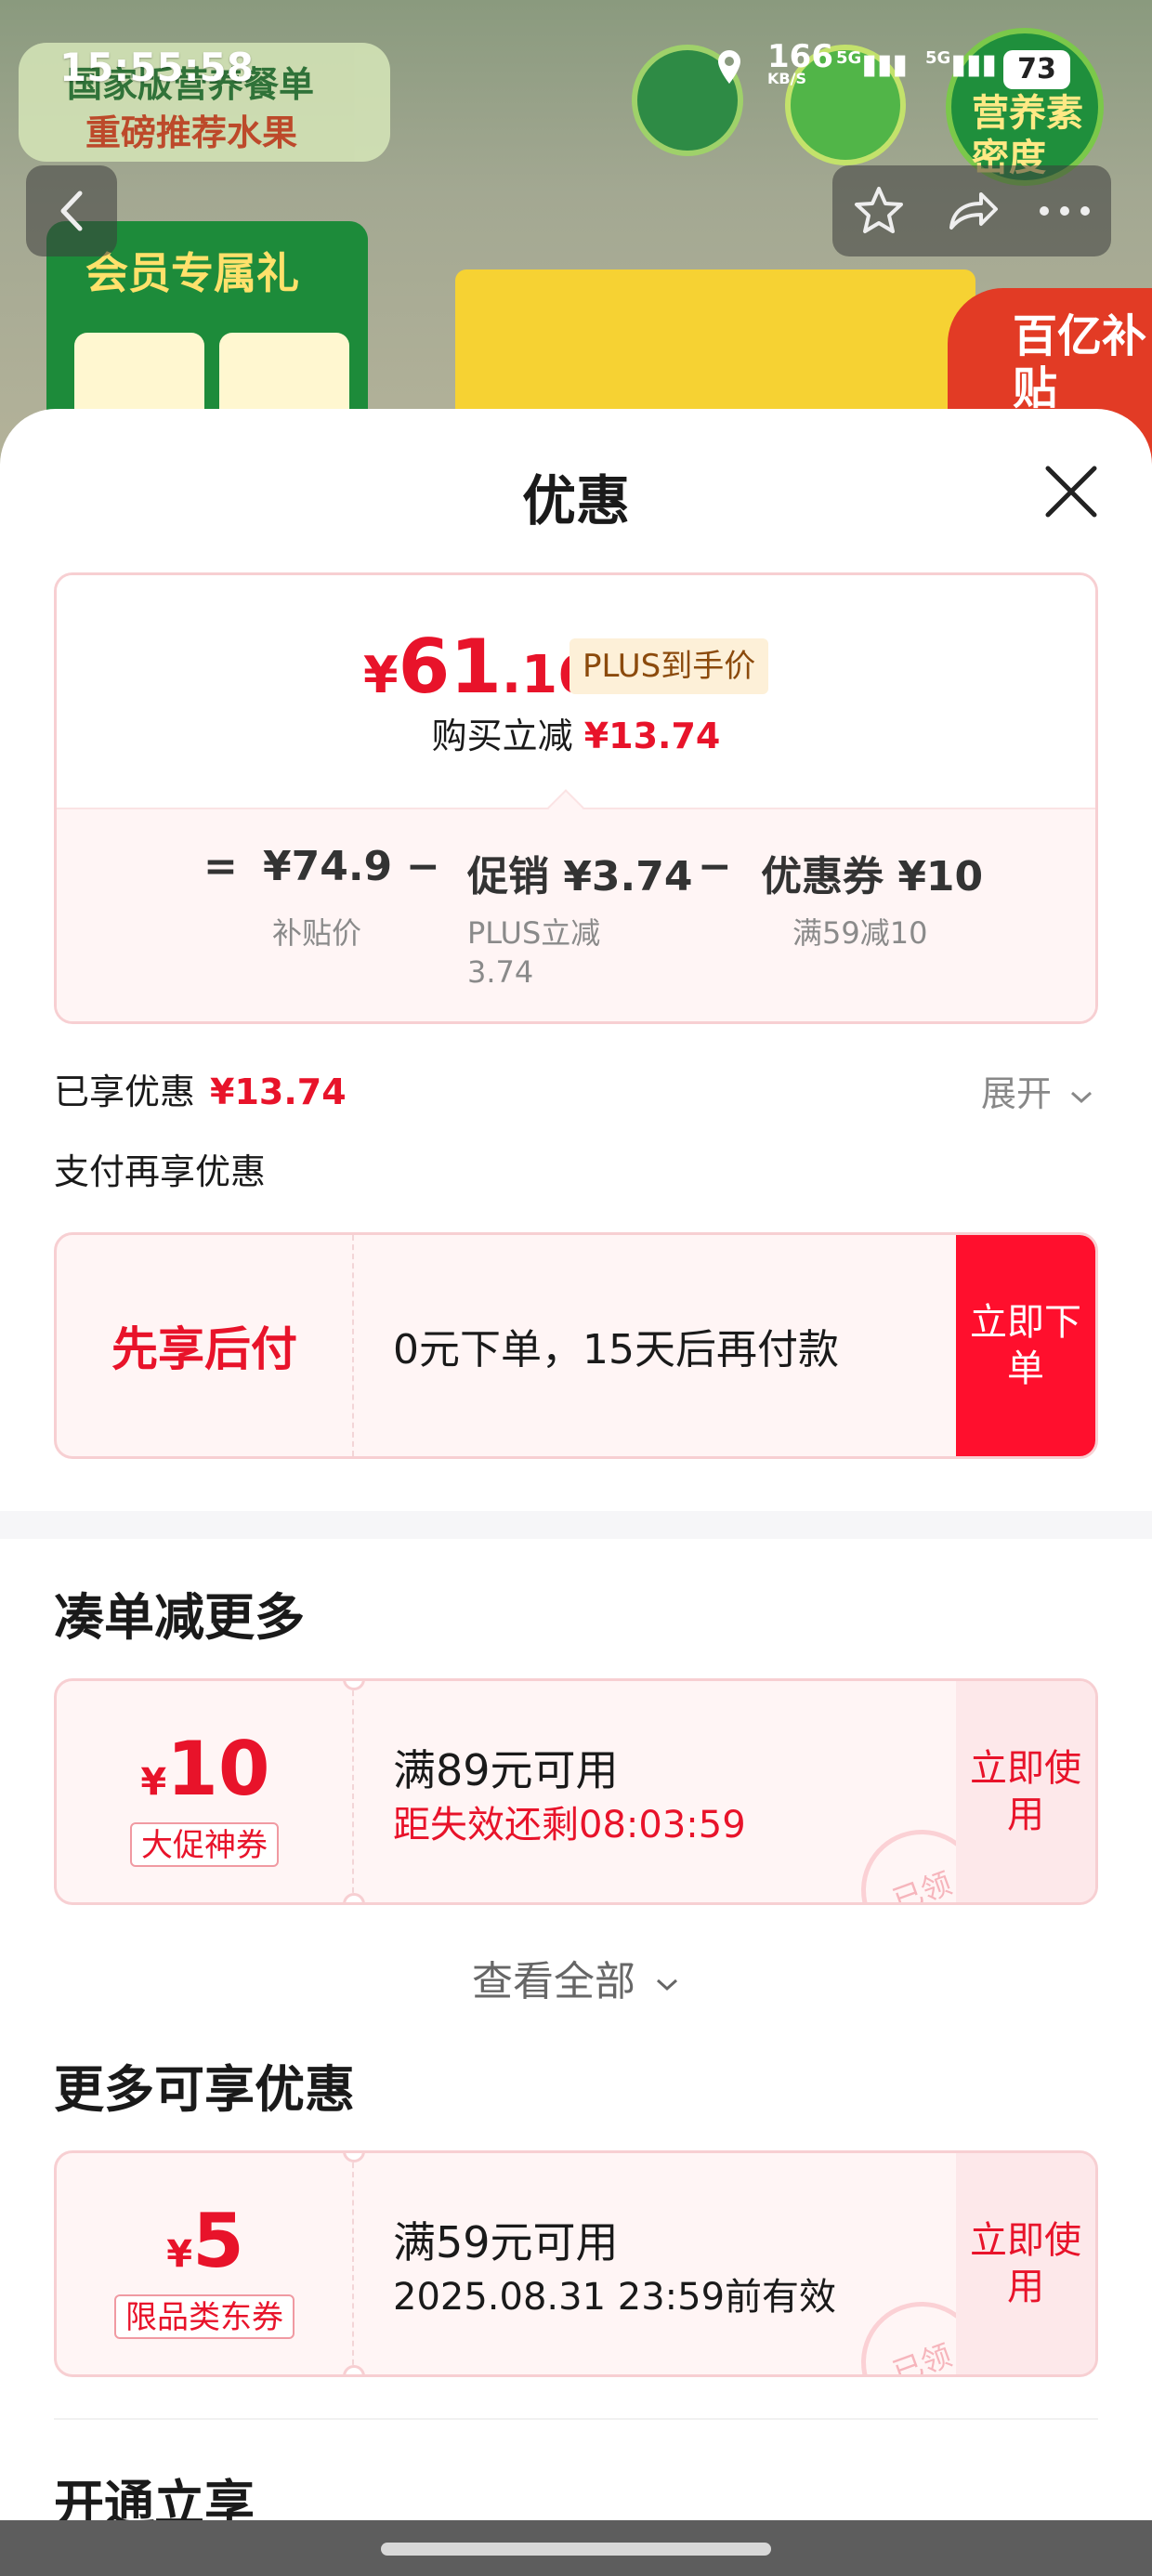 This screenshot has height=2576, width=1152. I want to click on coupon-1-condition: 满89元可用, so click(506, 1770).